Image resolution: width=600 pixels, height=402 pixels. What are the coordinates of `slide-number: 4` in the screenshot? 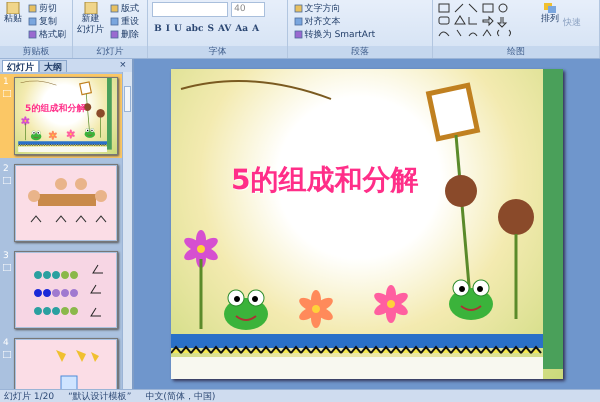 It's located at (6, 343).